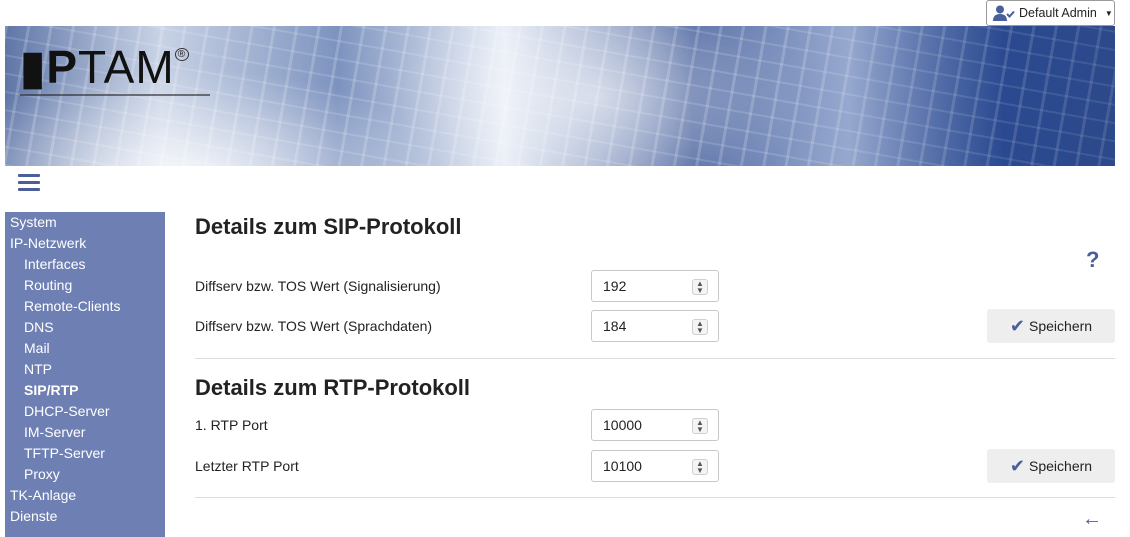 The image size is (1130, 537). What do you see at coordinates (105, 67) in the screenshot?
I see `logo: ▮PTAM ®` at bounding box center [105, 67].